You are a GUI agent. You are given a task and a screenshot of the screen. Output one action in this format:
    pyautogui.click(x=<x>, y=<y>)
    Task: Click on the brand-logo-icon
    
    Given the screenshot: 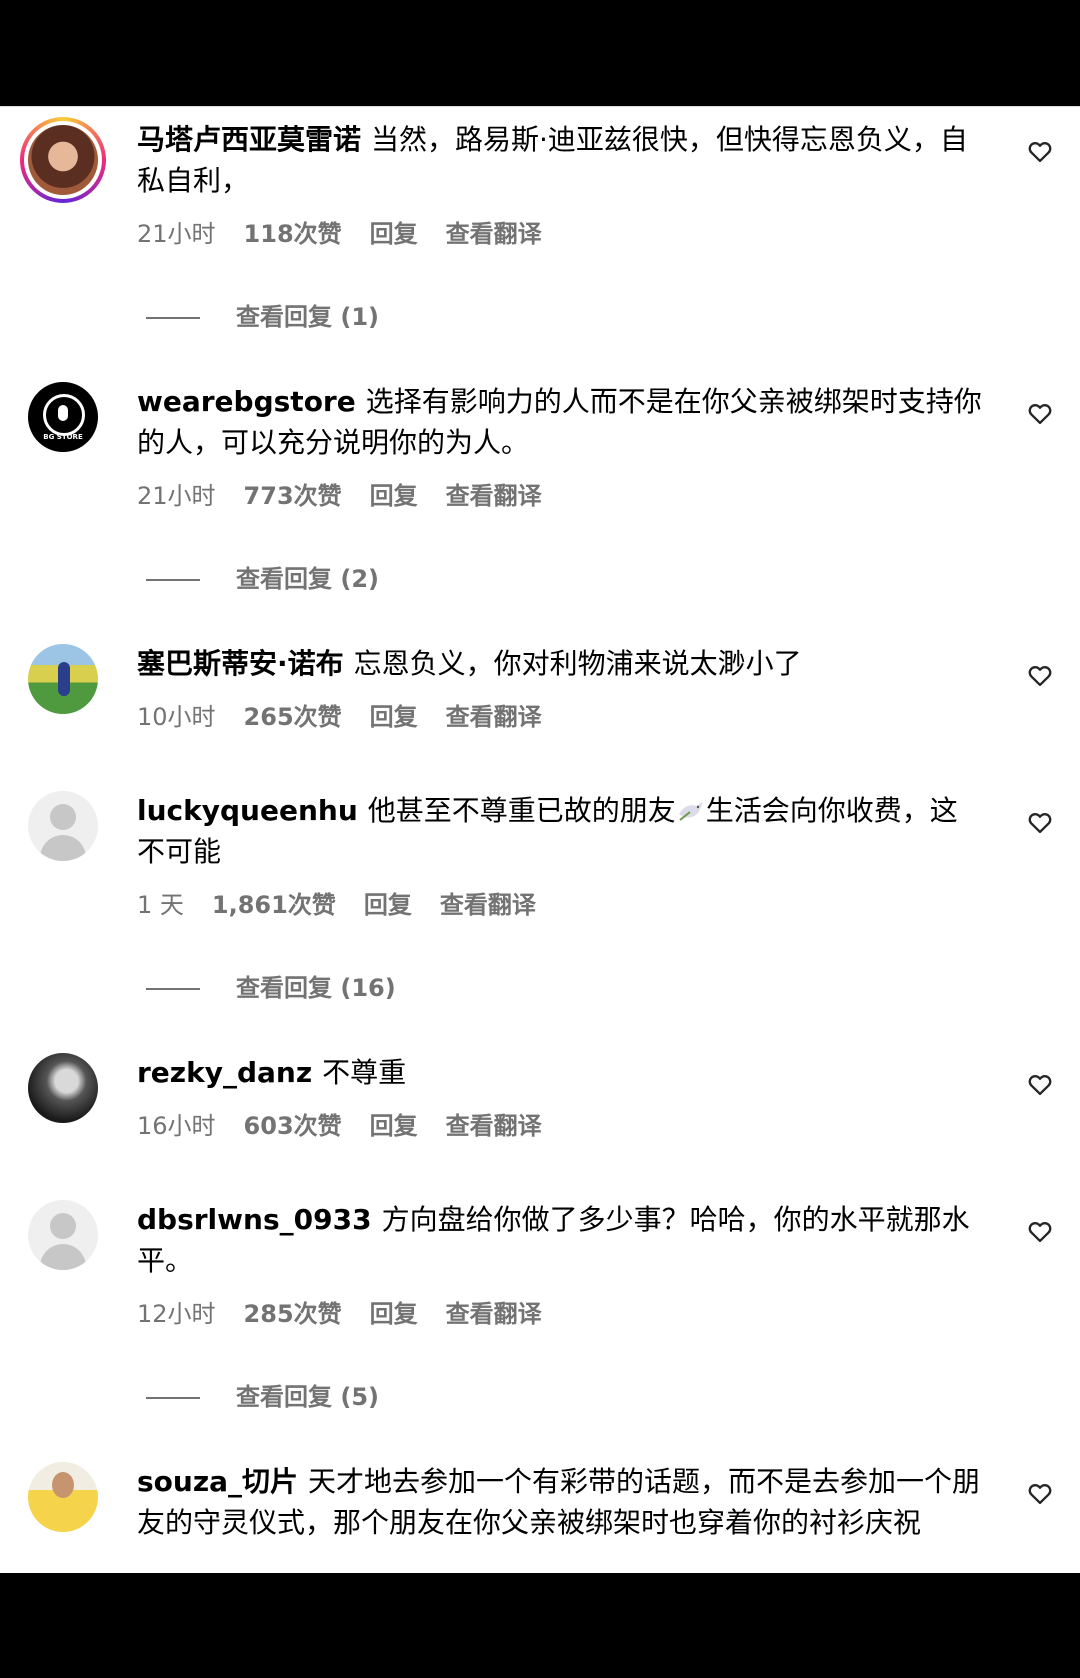 What is the action you would take?
    pyautogui.click(x=64, y=415)
    